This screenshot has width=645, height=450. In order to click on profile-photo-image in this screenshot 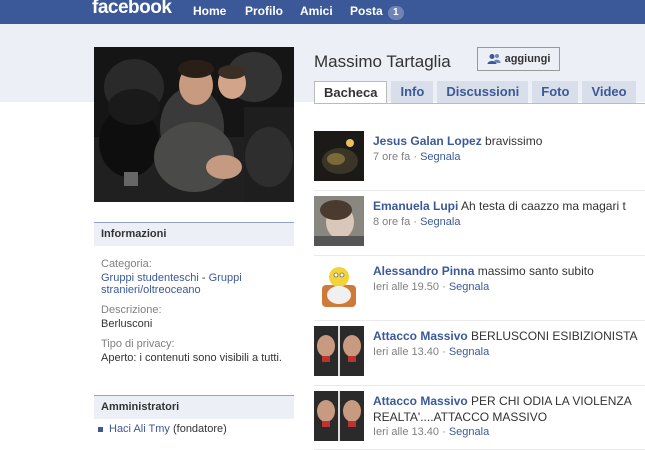, I will do `click(194, 124)`.